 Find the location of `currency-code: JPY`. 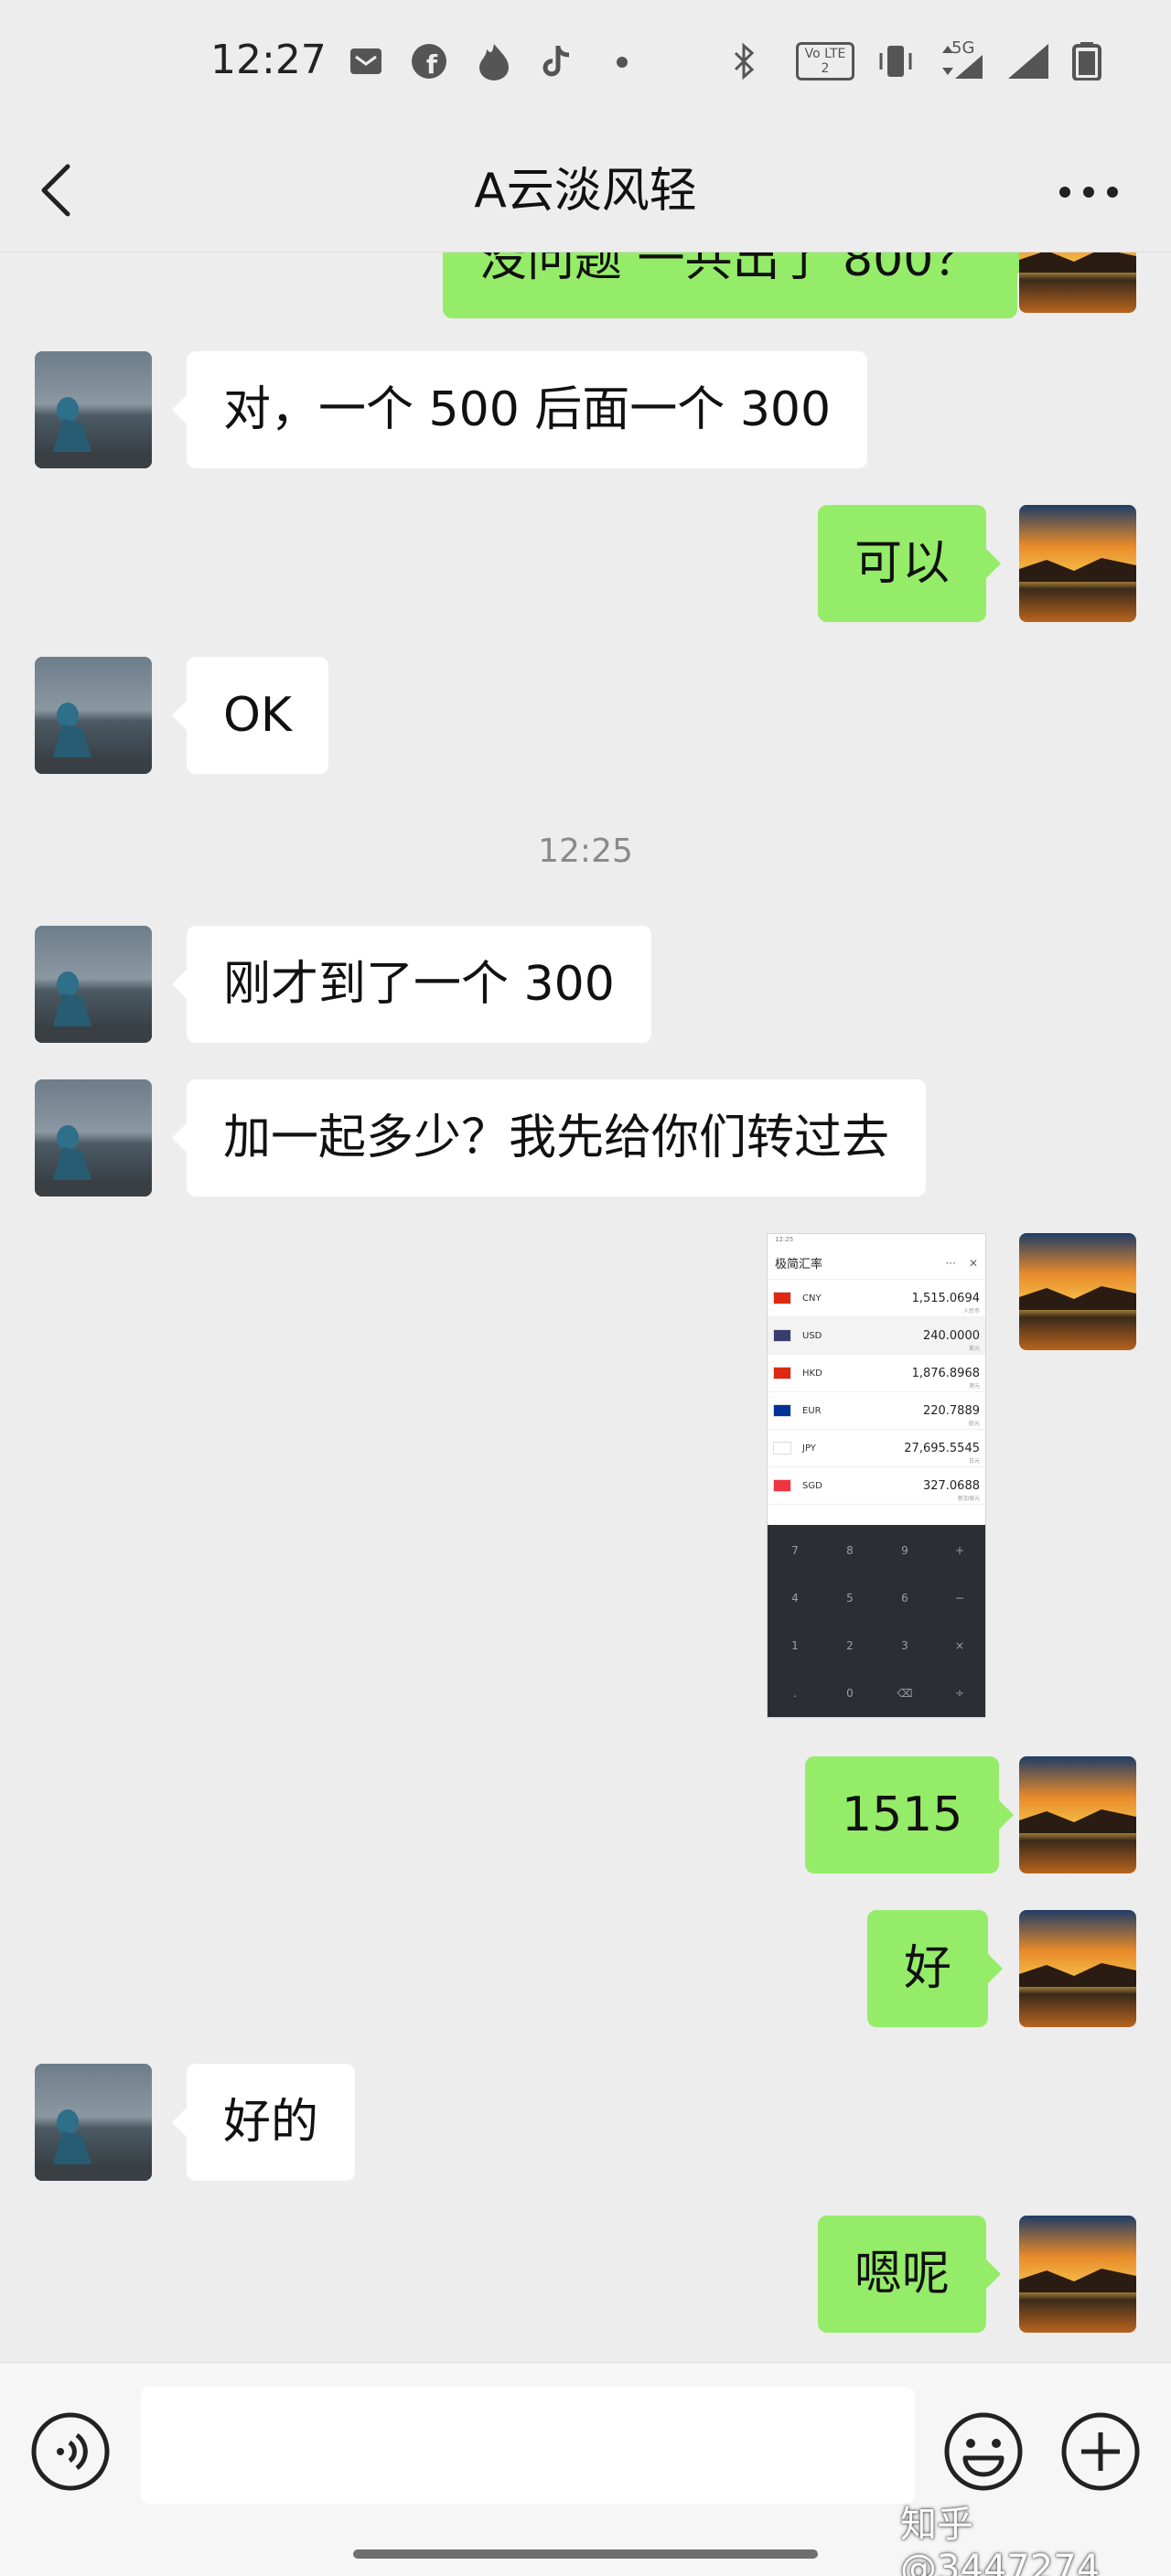

currency-code: JPY is located at coordinates (809, 1449).